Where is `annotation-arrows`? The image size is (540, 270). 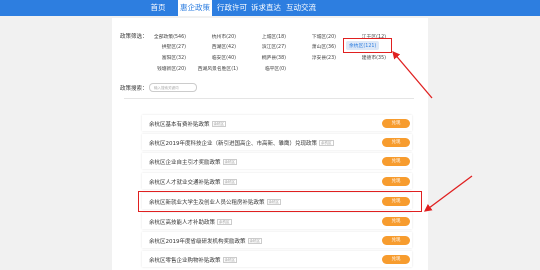 annotation-arrows is located at coordinates (432, 131).